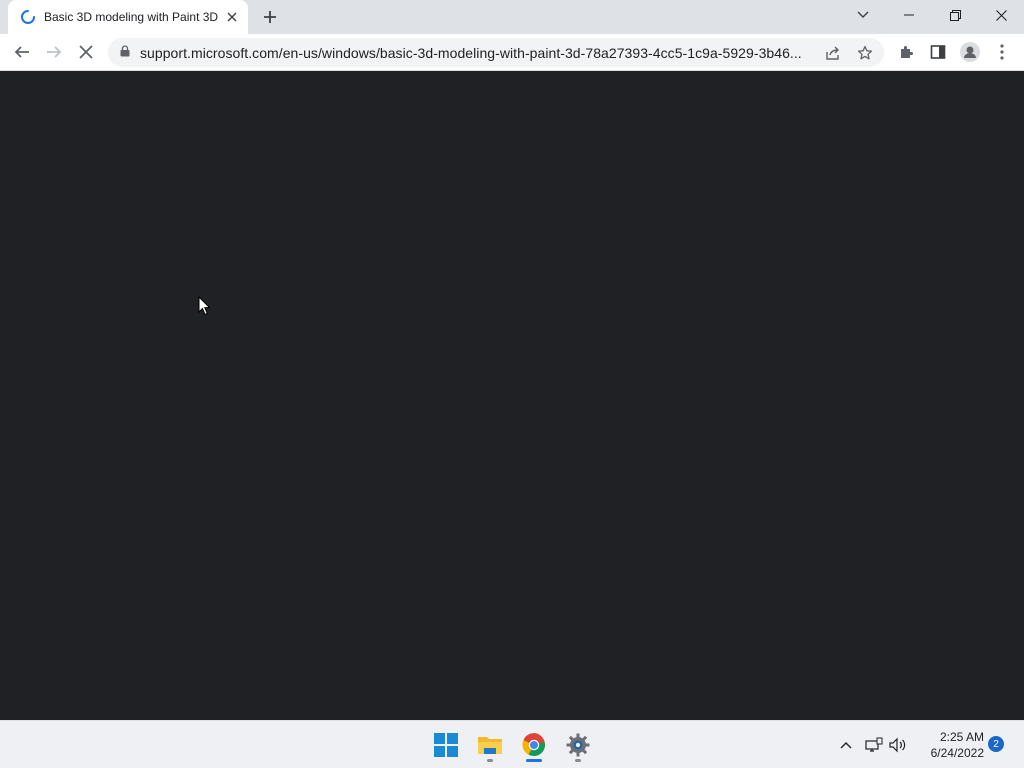  I want to click on extensions-button, so click(906, 52).